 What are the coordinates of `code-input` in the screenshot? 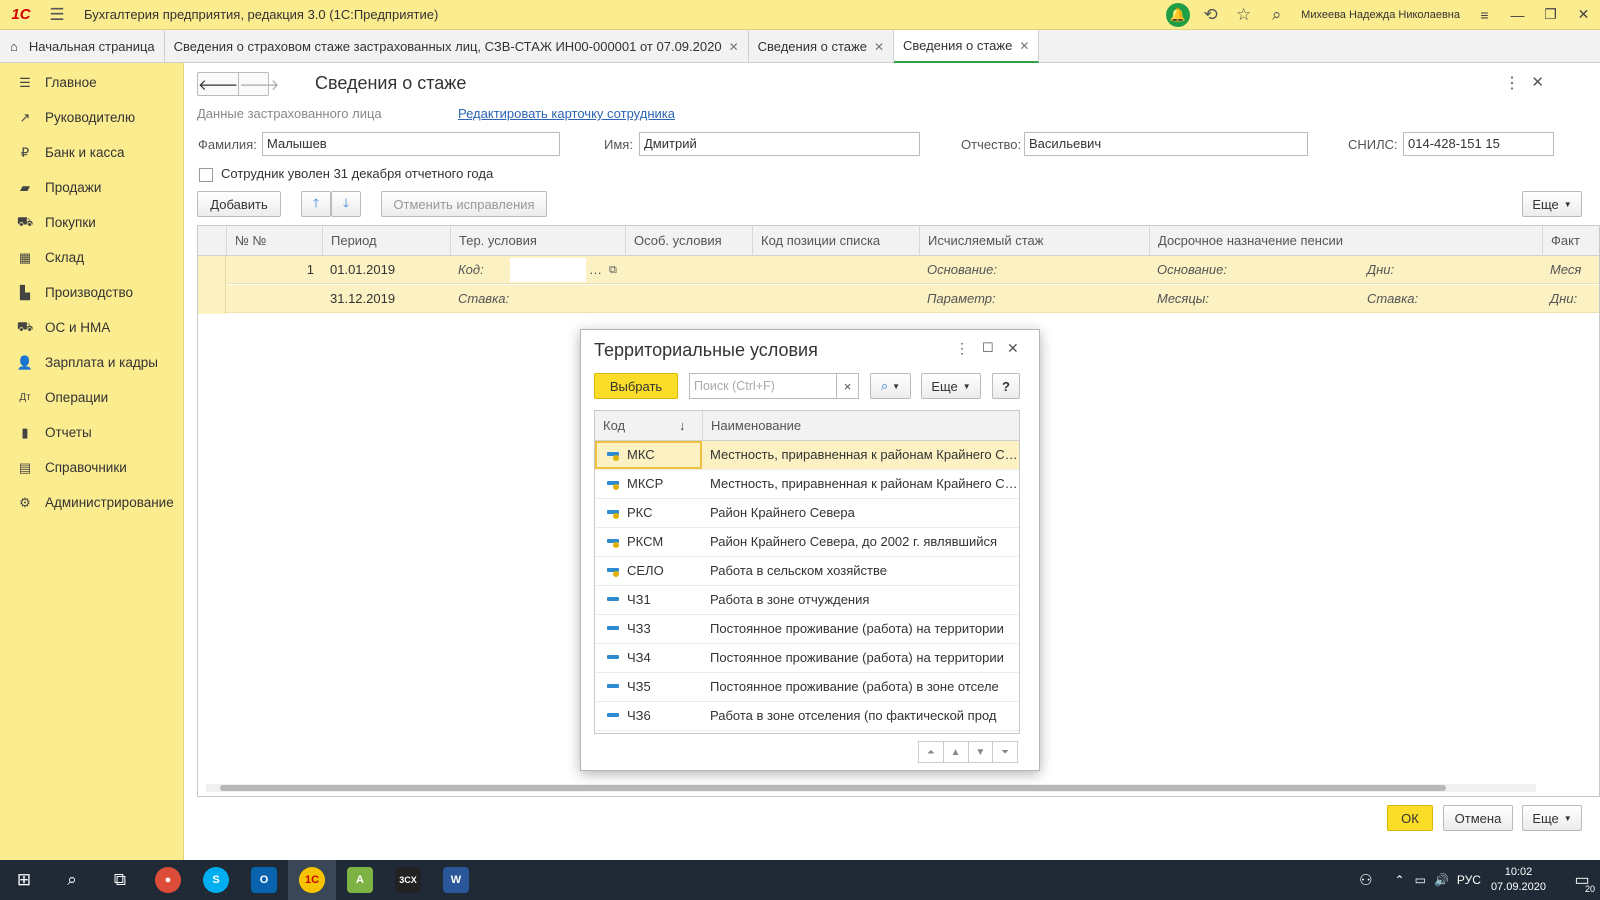 It's located at (548, 270).